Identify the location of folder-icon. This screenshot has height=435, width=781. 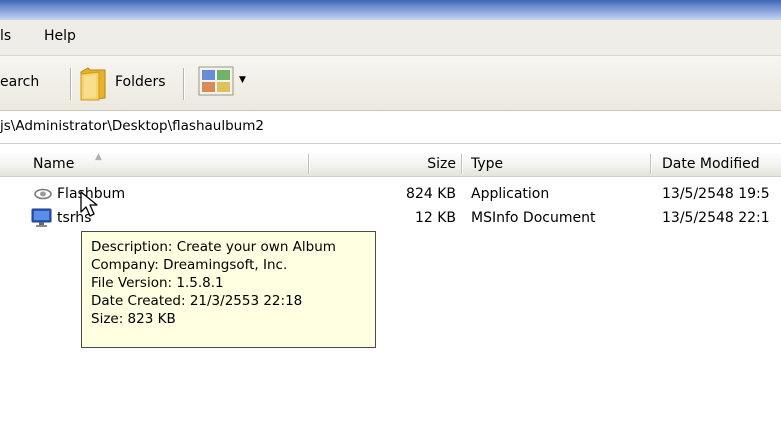
(93, 84).